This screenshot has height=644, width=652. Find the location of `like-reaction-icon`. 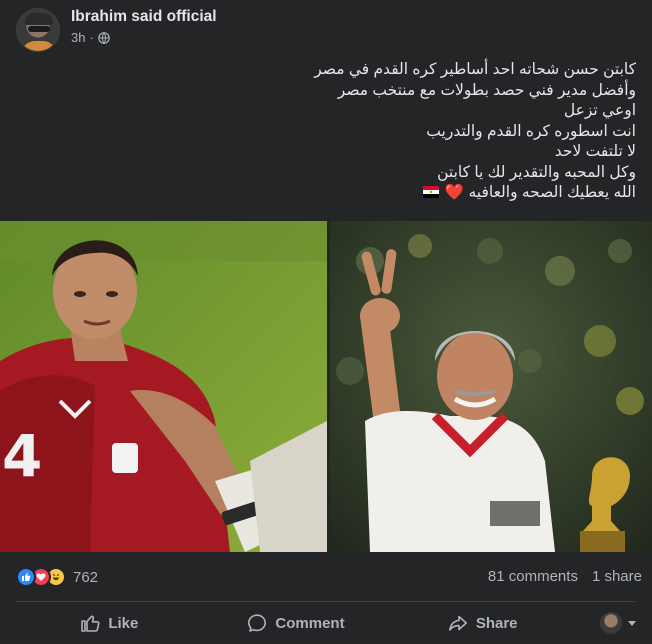

like-reaction-icon is located at coordinates (26, 577).